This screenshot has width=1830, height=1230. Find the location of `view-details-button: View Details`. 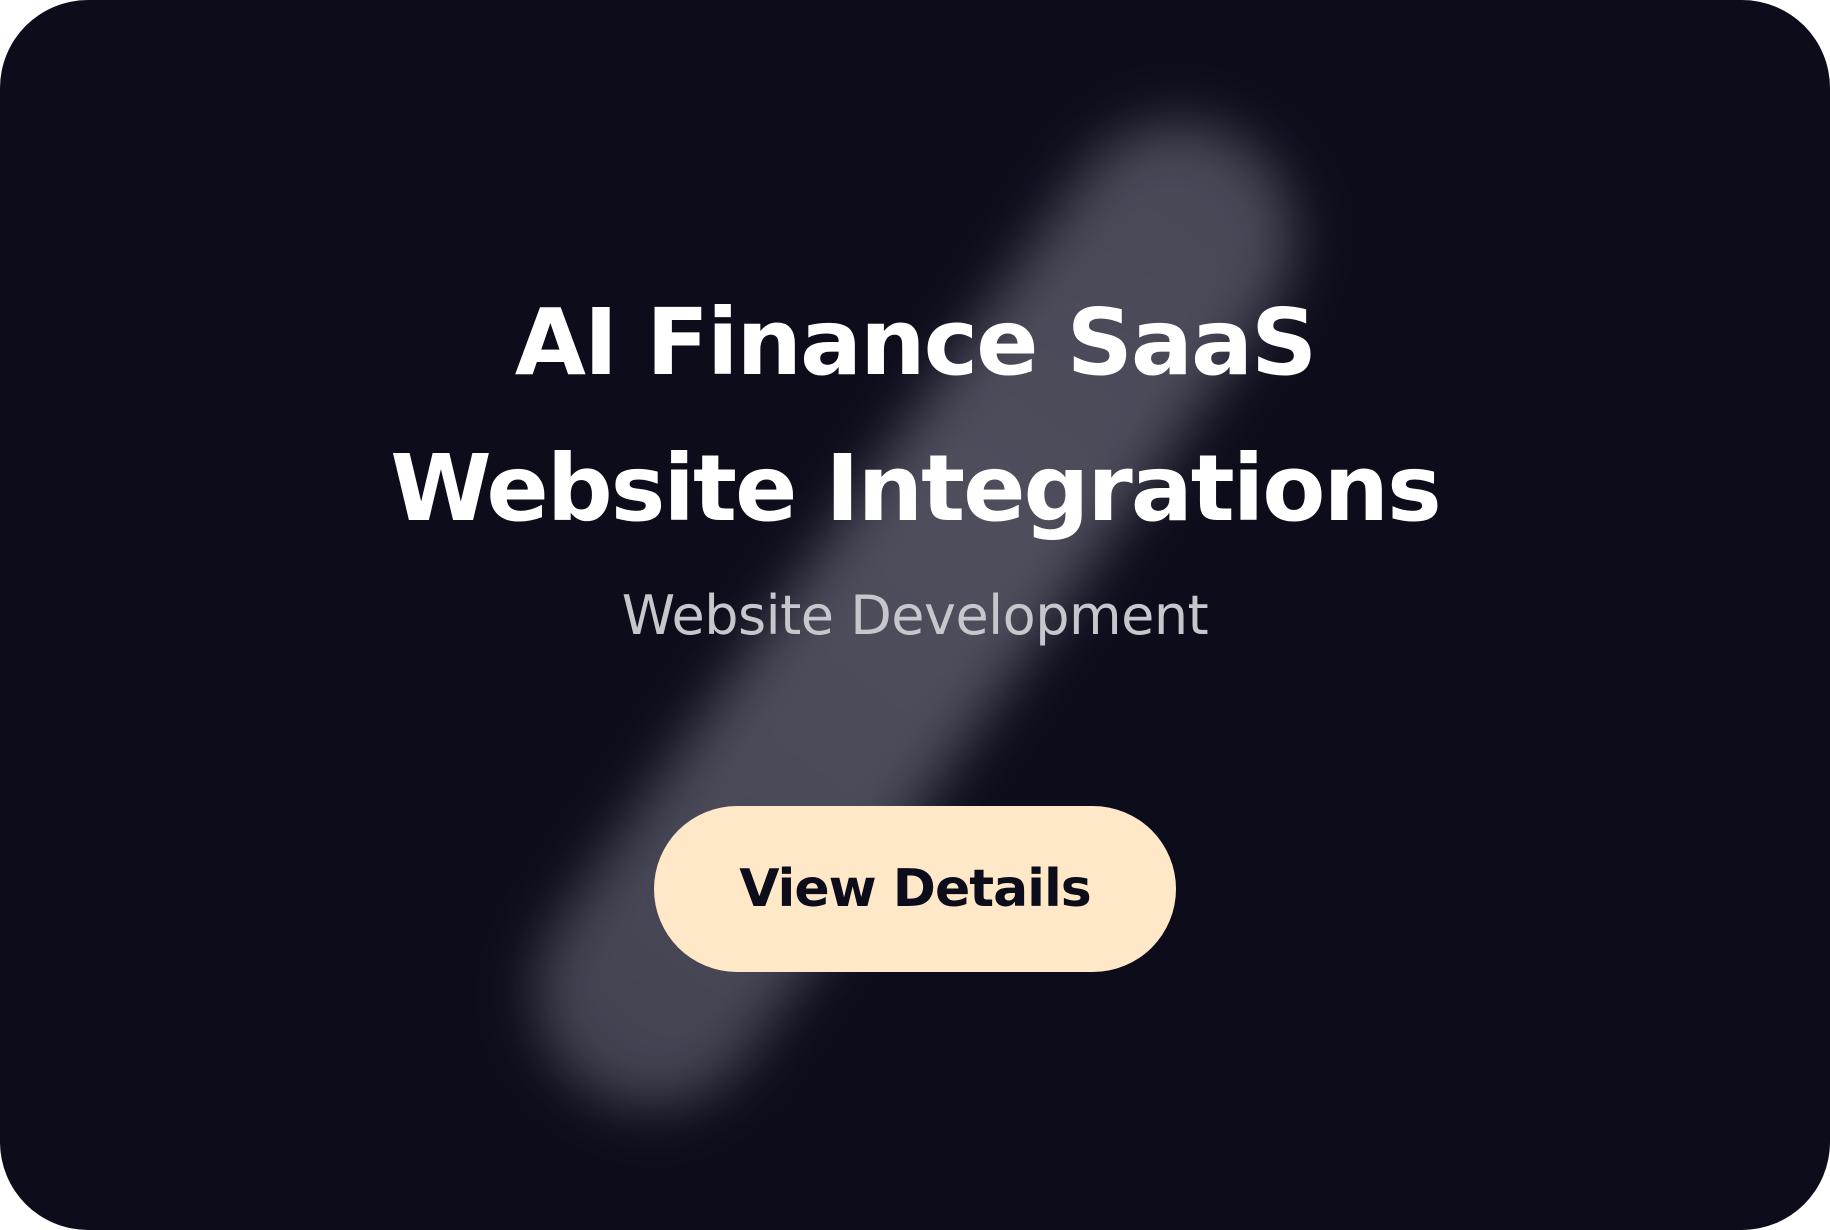

view-details-button: View Details is located at coordinates (915, 889).